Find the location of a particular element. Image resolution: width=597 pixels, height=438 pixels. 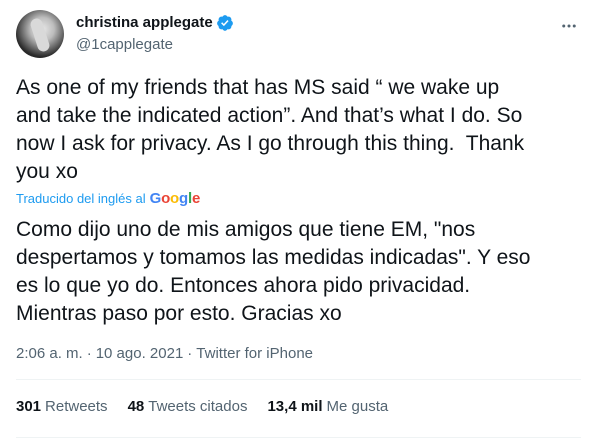

avatar is located at coordinates (40, 34).